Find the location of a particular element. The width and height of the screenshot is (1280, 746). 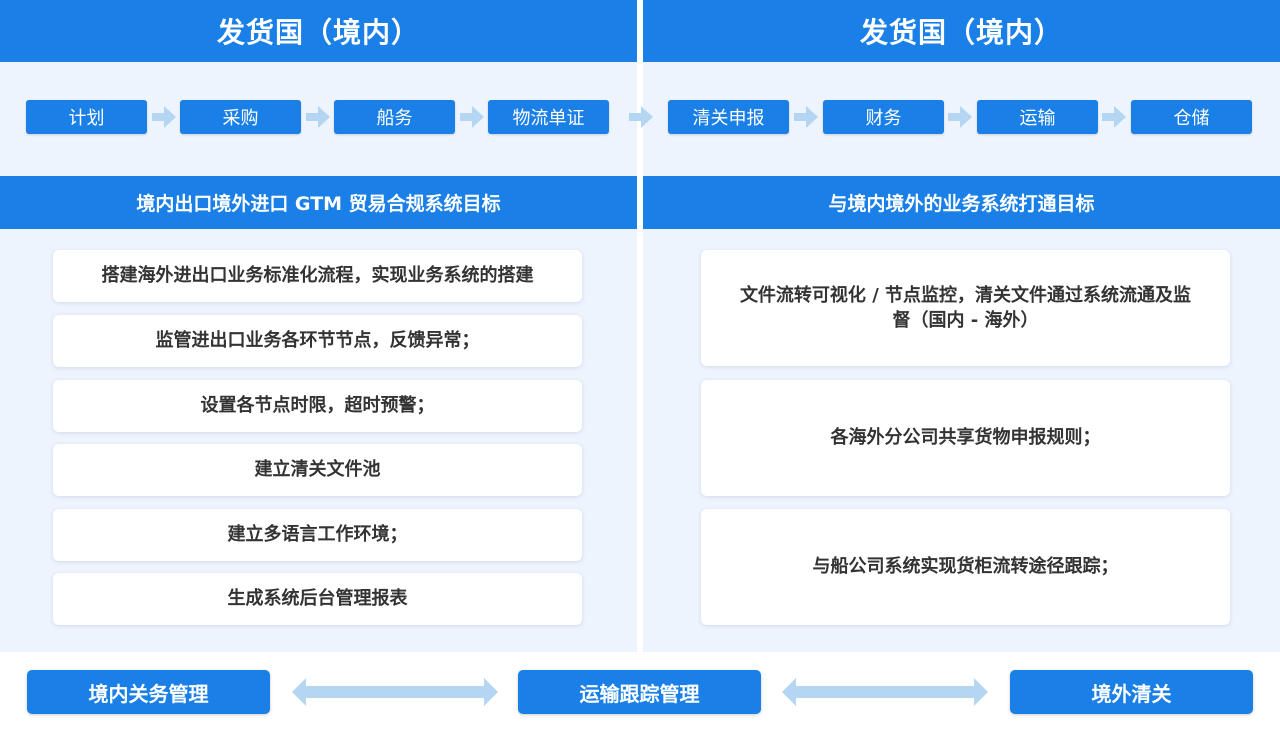

flow-step-purchase: 采购 is located at coordinates (240, 117).